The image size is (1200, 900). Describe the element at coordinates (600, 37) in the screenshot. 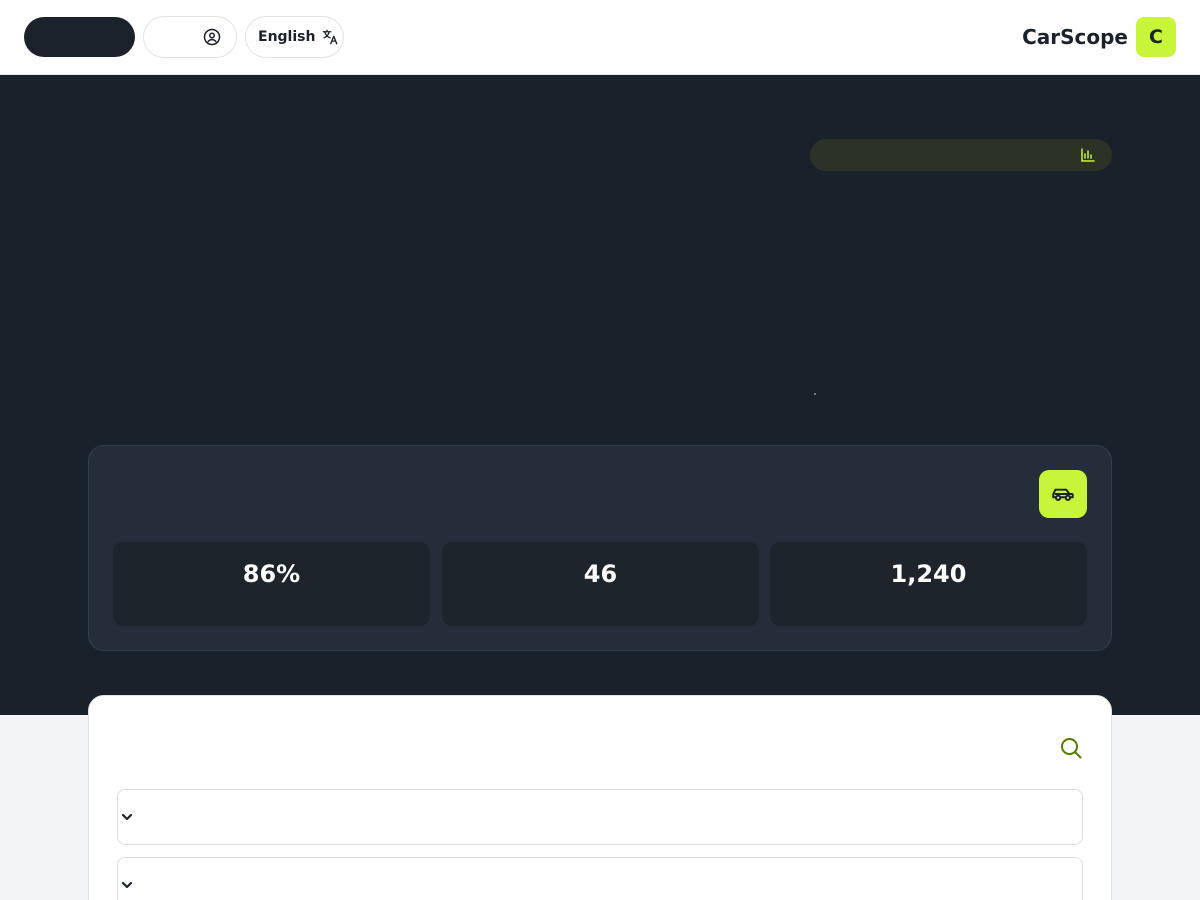

I see `top-bar: English CarScope C` at that location.